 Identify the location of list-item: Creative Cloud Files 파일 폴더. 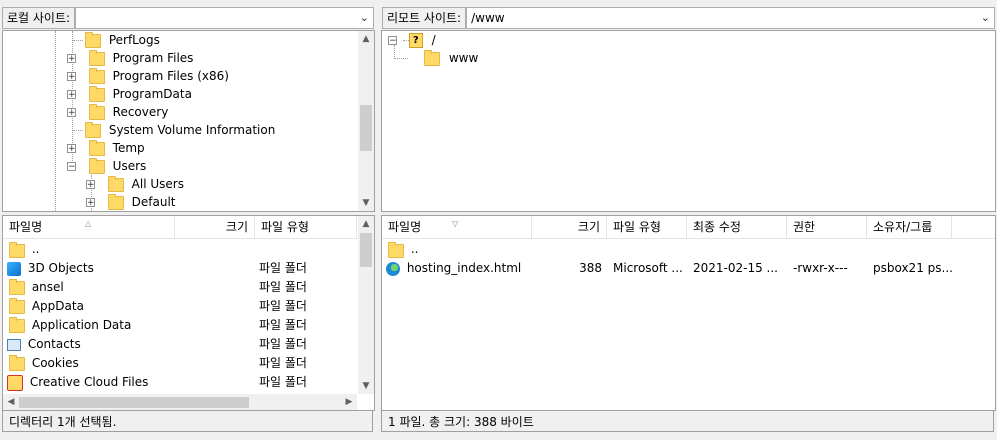
(182, 382).